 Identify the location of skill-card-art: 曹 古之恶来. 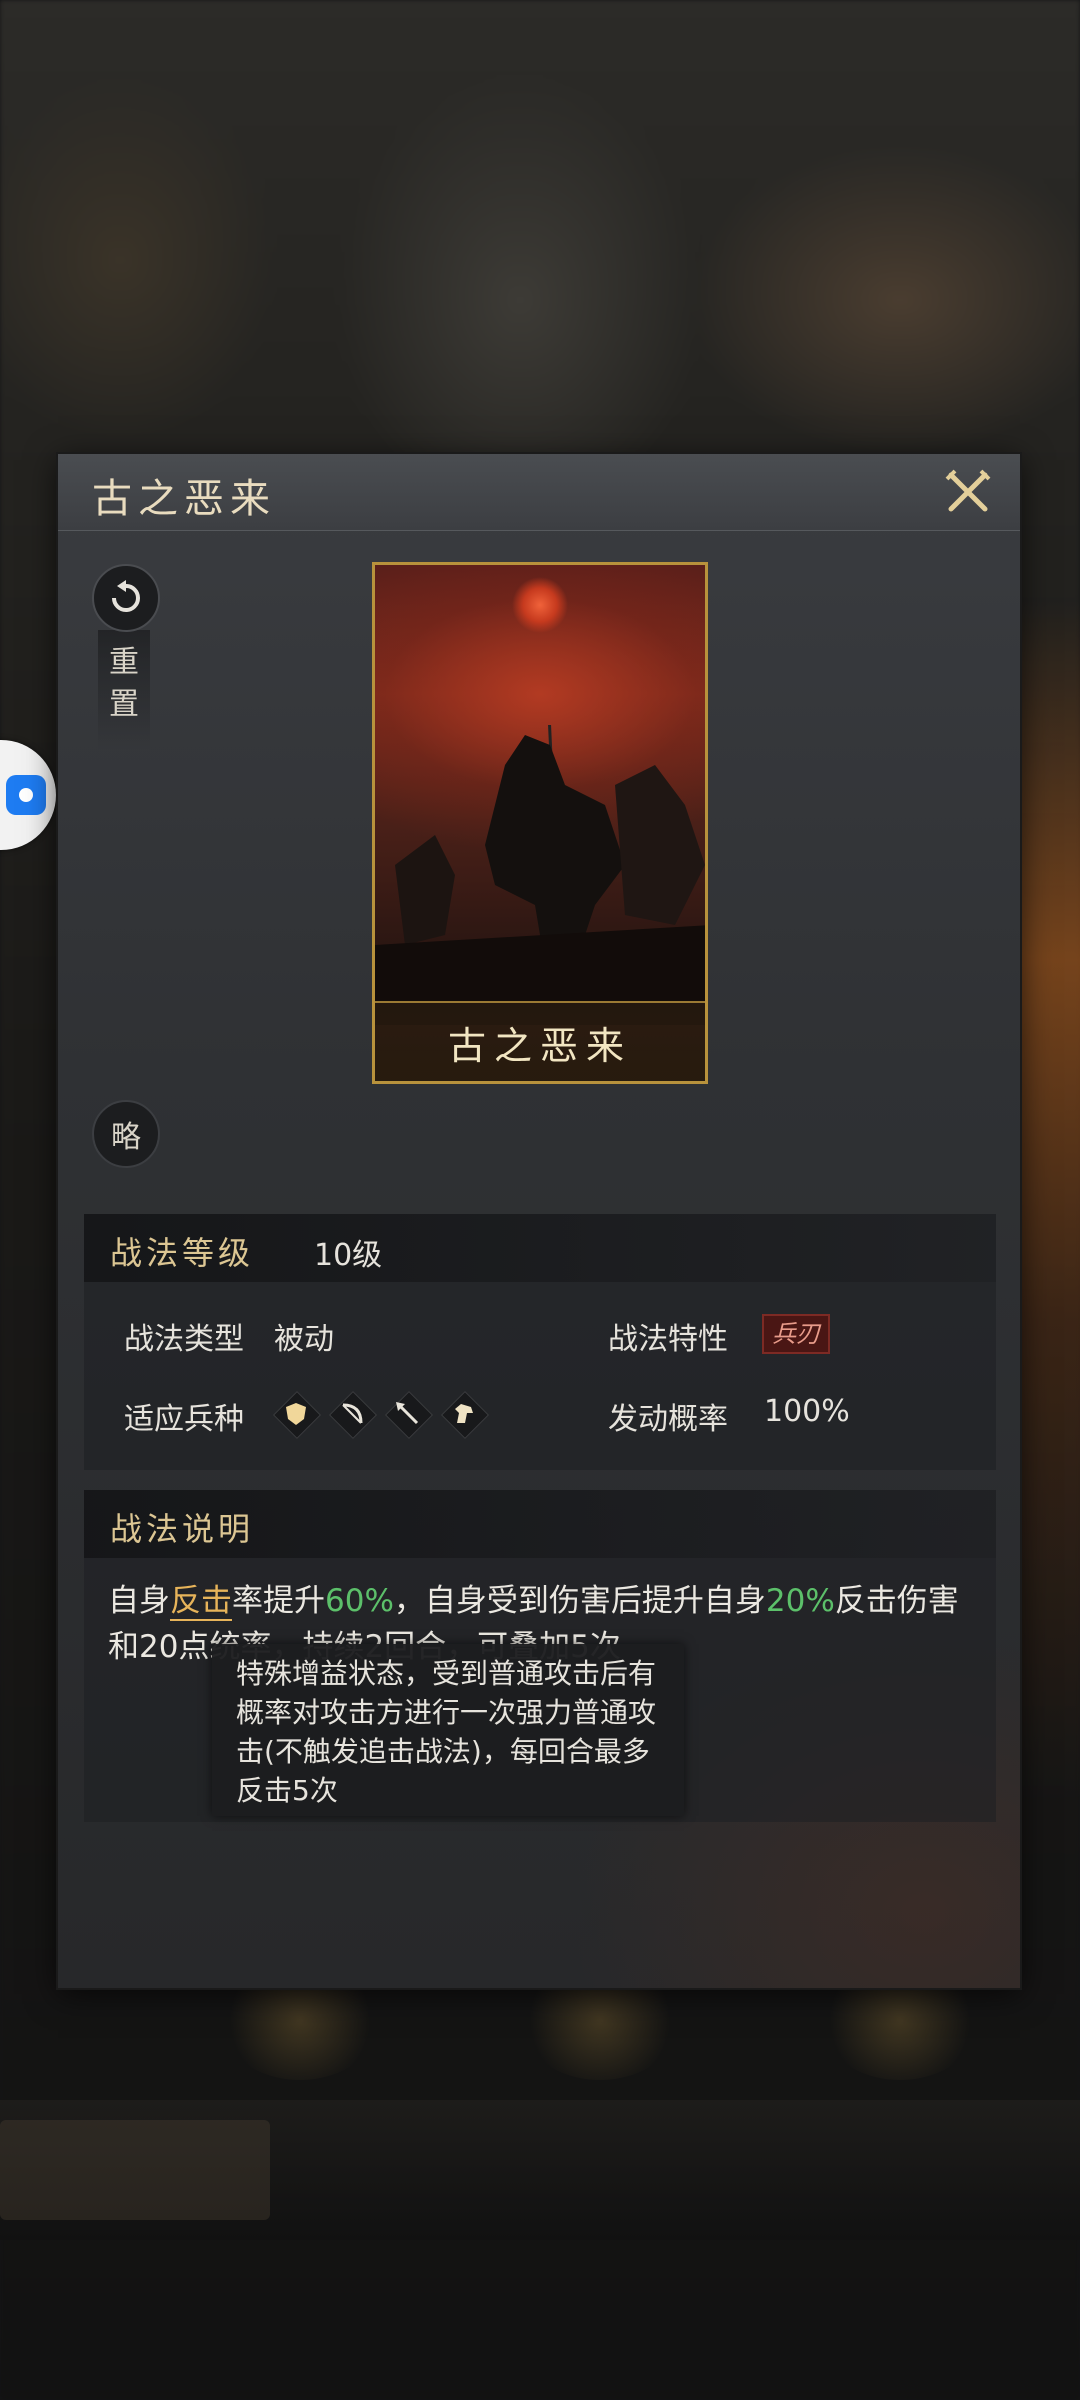
(540, 823).